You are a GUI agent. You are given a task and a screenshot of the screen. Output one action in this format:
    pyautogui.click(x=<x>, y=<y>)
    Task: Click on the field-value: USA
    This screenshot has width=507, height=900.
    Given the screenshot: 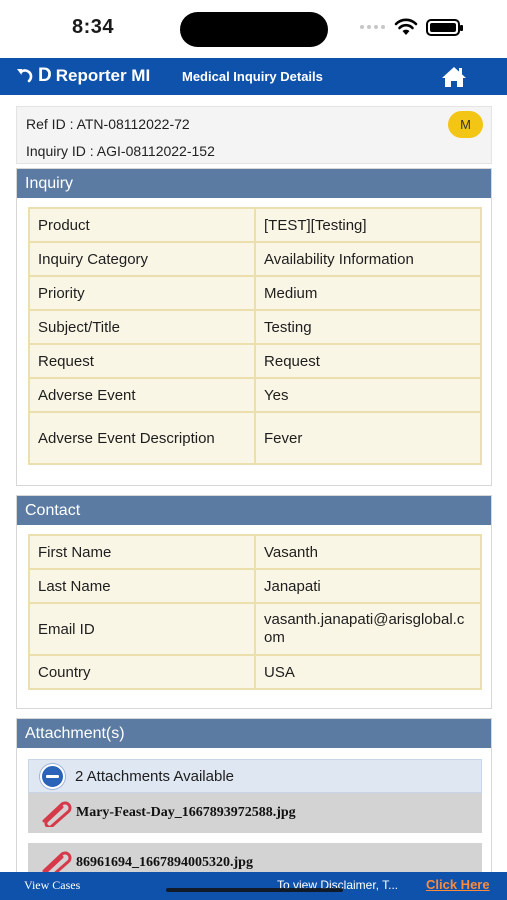 What is the action you would take?
    pyautogui.click(x=368, y=672)
    